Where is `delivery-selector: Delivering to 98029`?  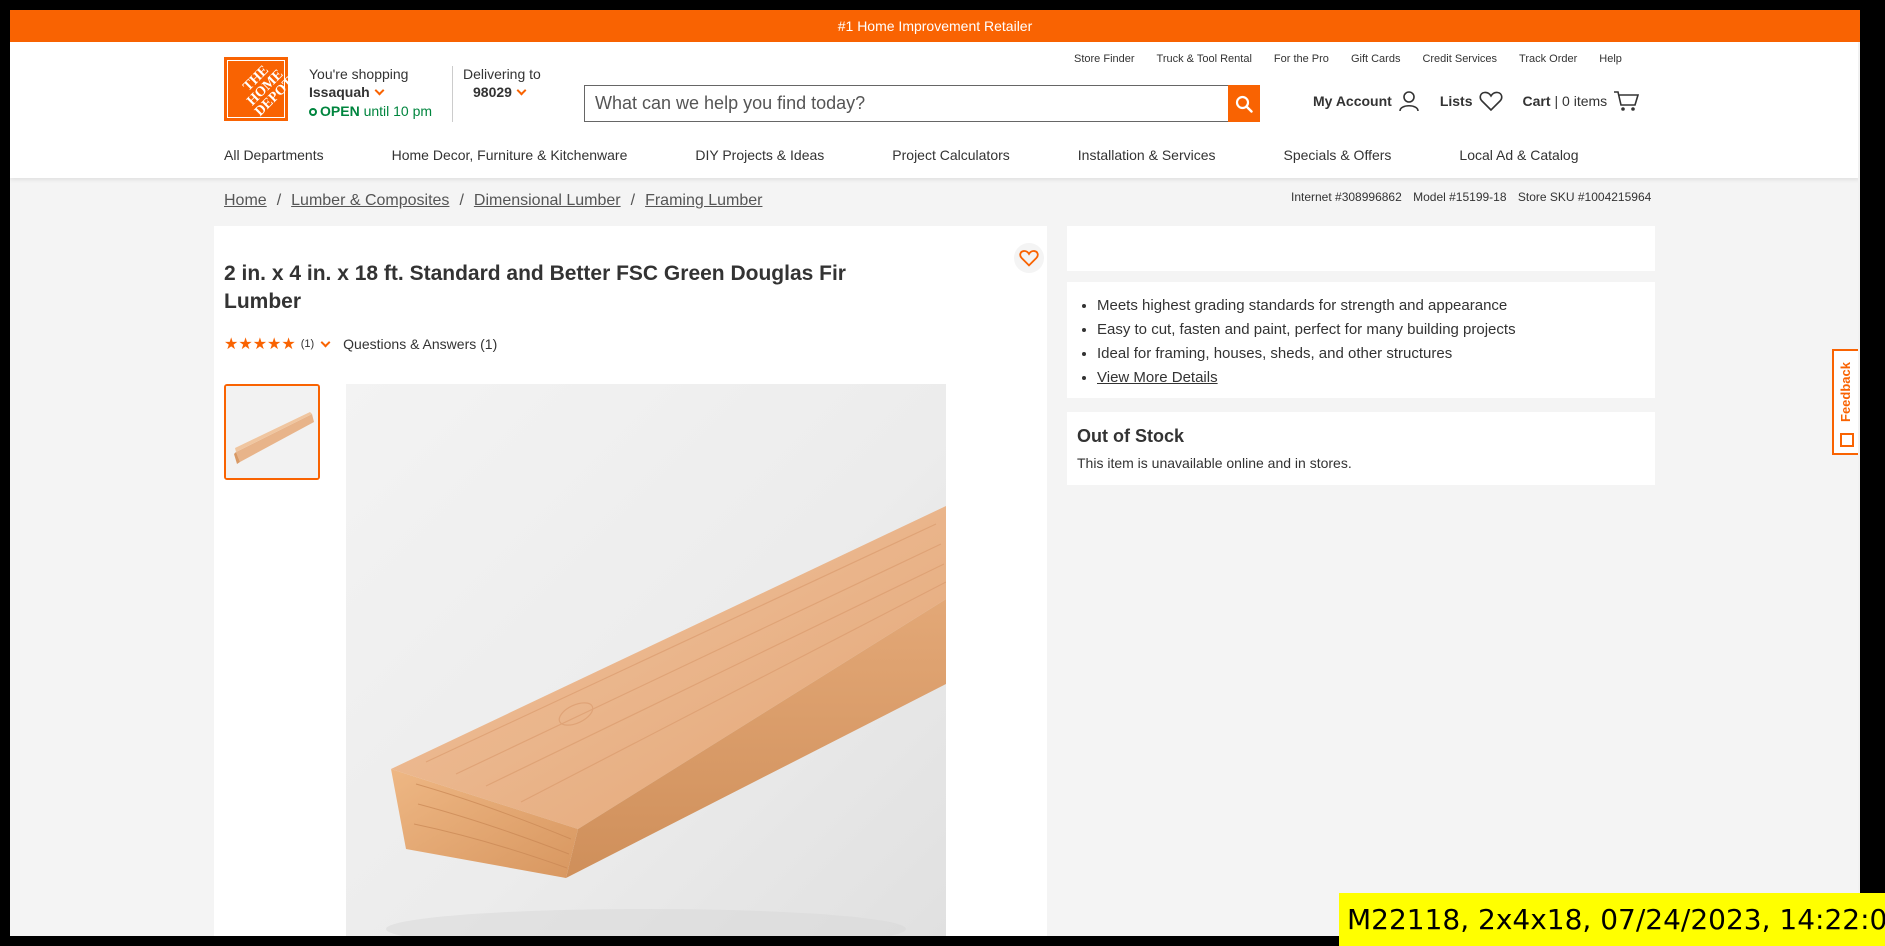
delivery-selector: Delivering to 98029 is located at coordinates (502, 83).